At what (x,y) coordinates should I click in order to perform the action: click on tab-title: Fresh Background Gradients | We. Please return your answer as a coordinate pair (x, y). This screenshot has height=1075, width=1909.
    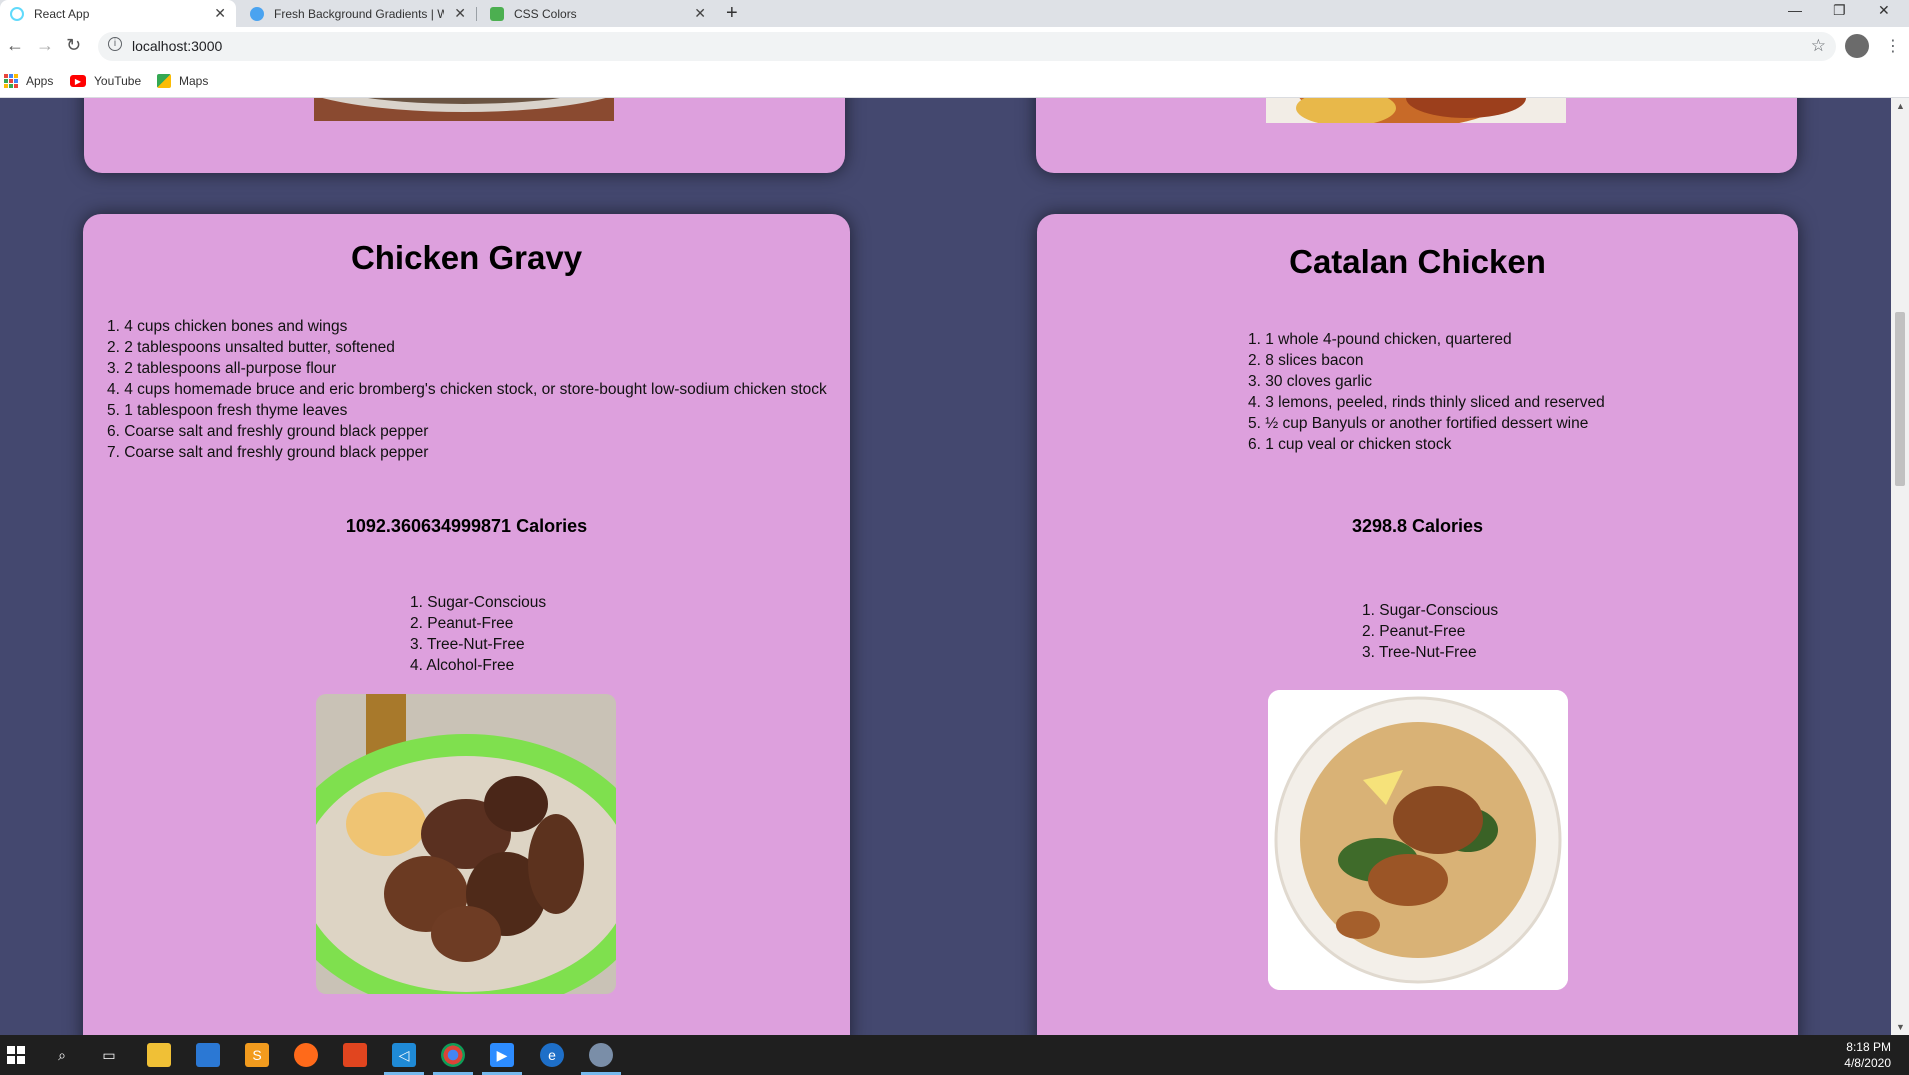
    Looking at the image, I should click on (359, 13).